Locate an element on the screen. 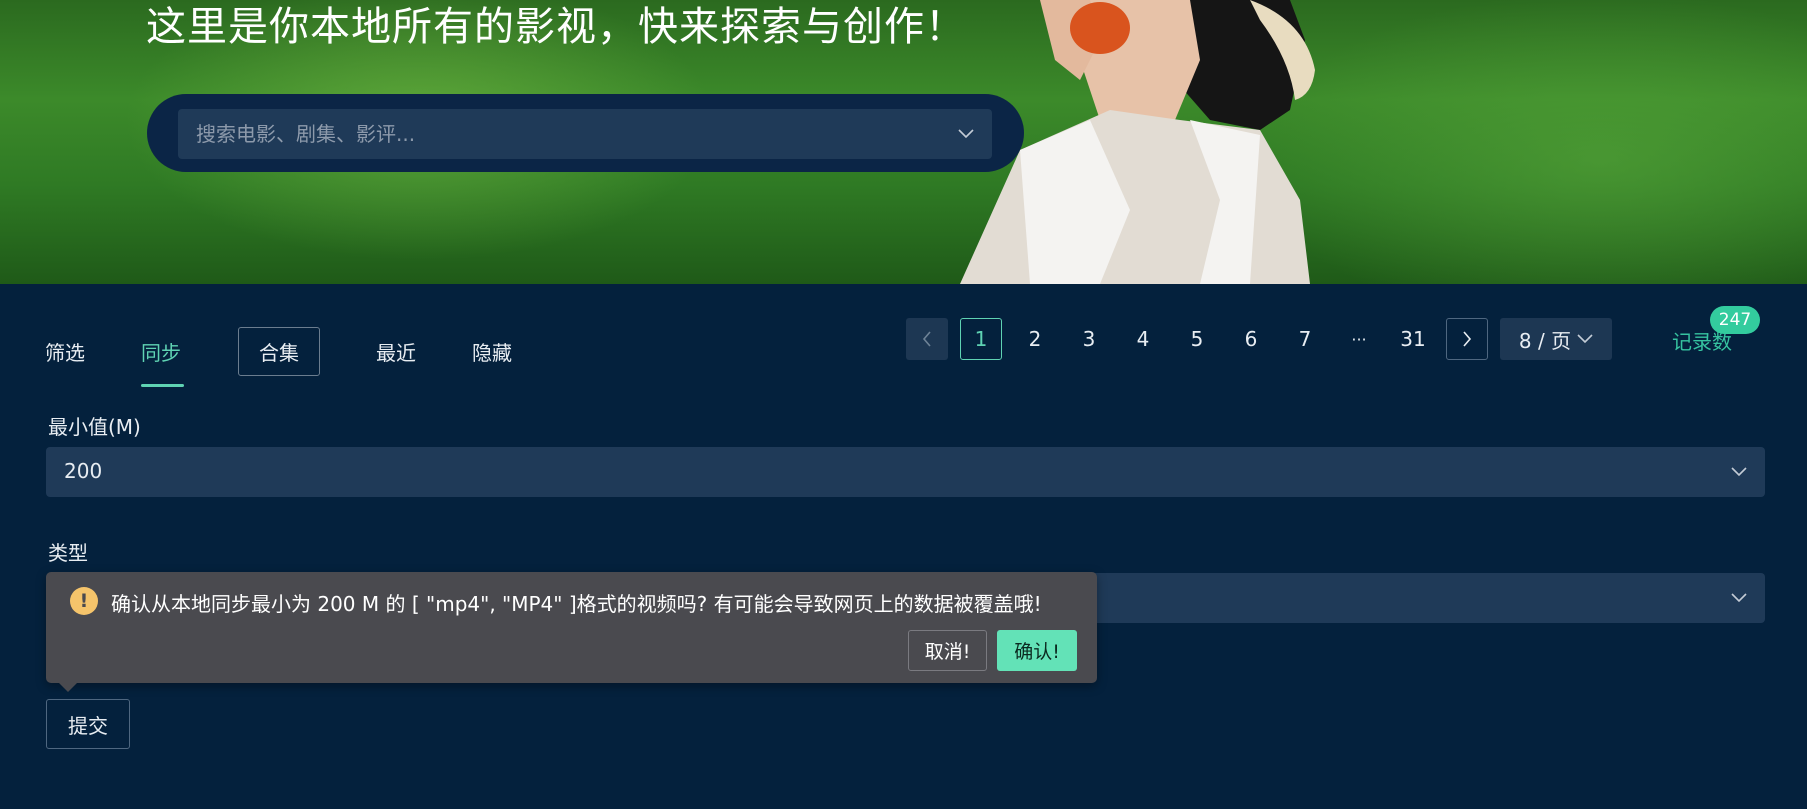 The height and width of the screenshot is (809, 1807). min-size-label: 最小值(M) is located at coordinates (94, 427).